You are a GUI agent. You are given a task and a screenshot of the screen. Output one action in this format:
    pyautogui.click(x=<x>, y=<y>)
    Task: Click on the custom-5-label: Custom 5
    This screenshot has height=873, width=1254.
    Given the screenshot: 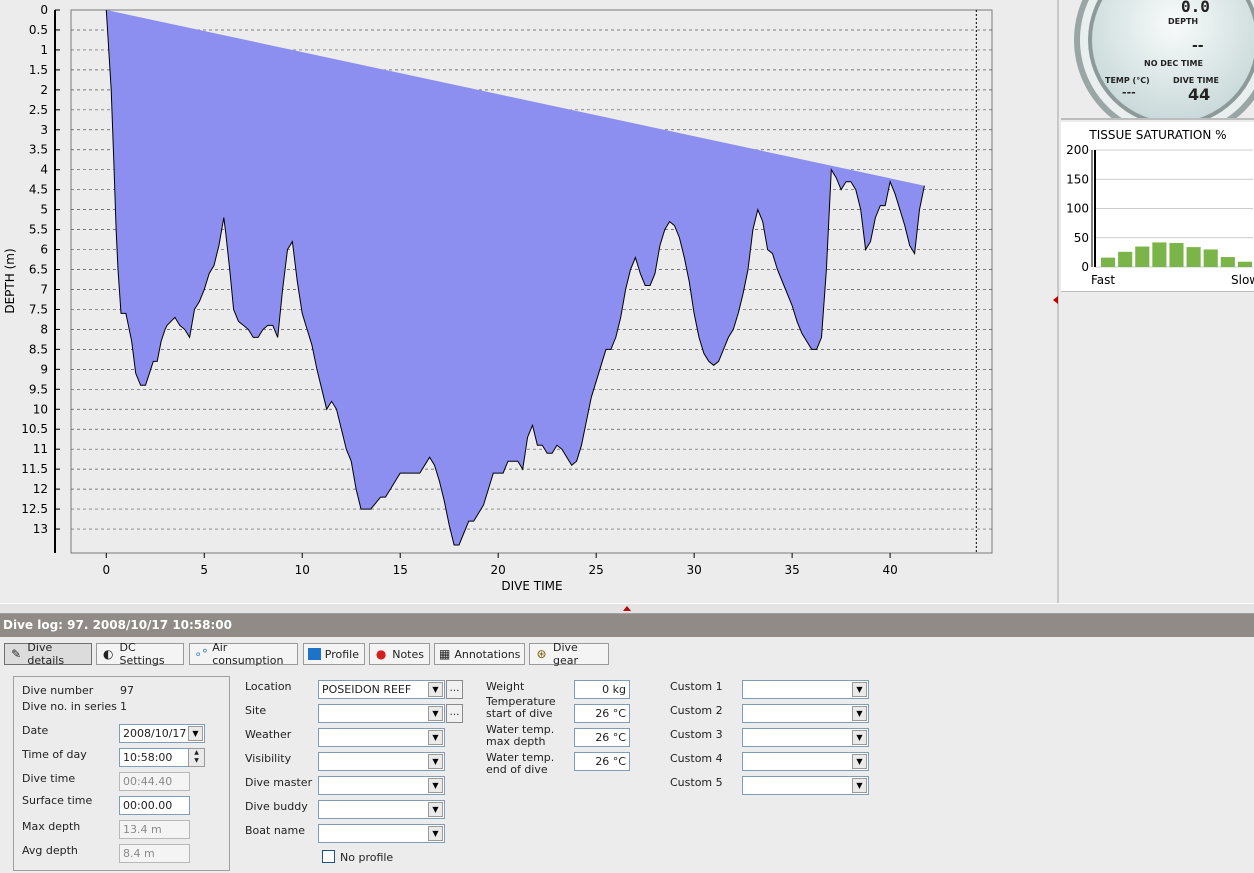 What is the action you would take?
    pyautogui.click(x=696, y=782)
    